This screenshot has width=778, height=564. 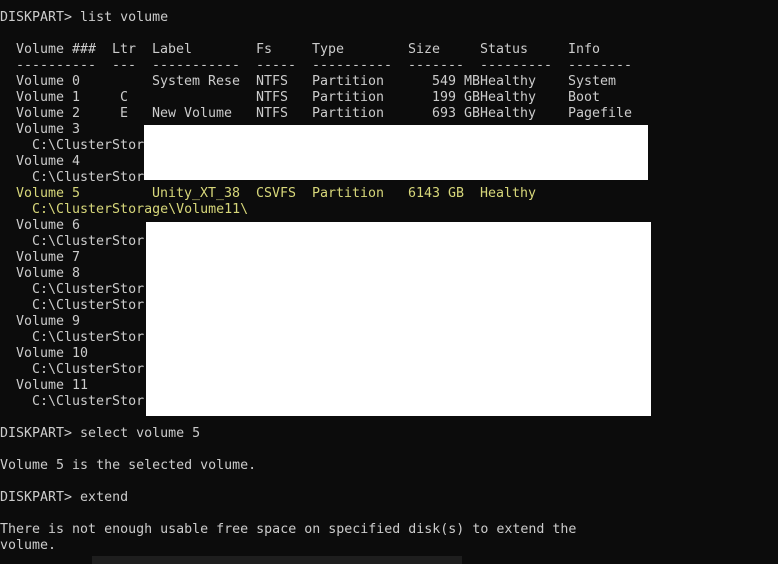 What do you see at coordinates (424, 49) in the screenshot?
I see `header-size: Size` at bounding box center [424, 49].